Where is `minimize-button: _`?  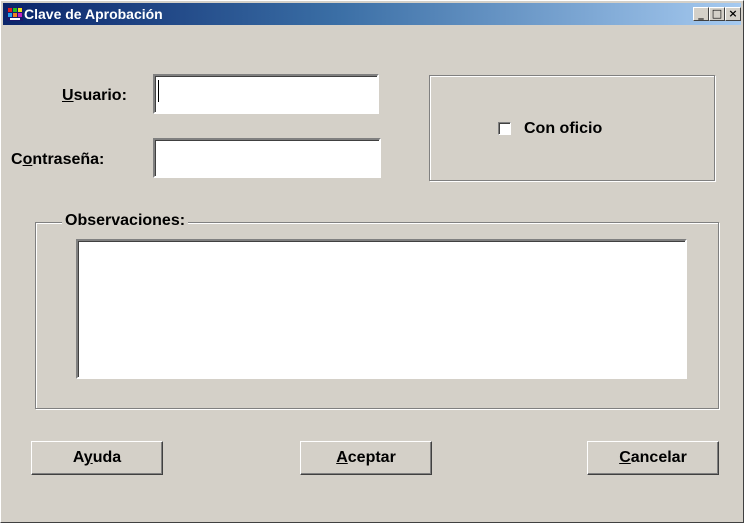 minimize-button: _ is located at coordinates (701, 14).